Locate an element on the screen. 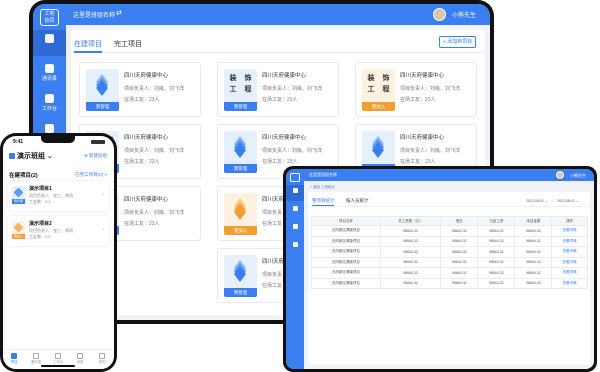 The height and width of the screenshot is (372, 600). date-to-picker: 2022-08-01 ⌄ is located at coordinates (568, 201).